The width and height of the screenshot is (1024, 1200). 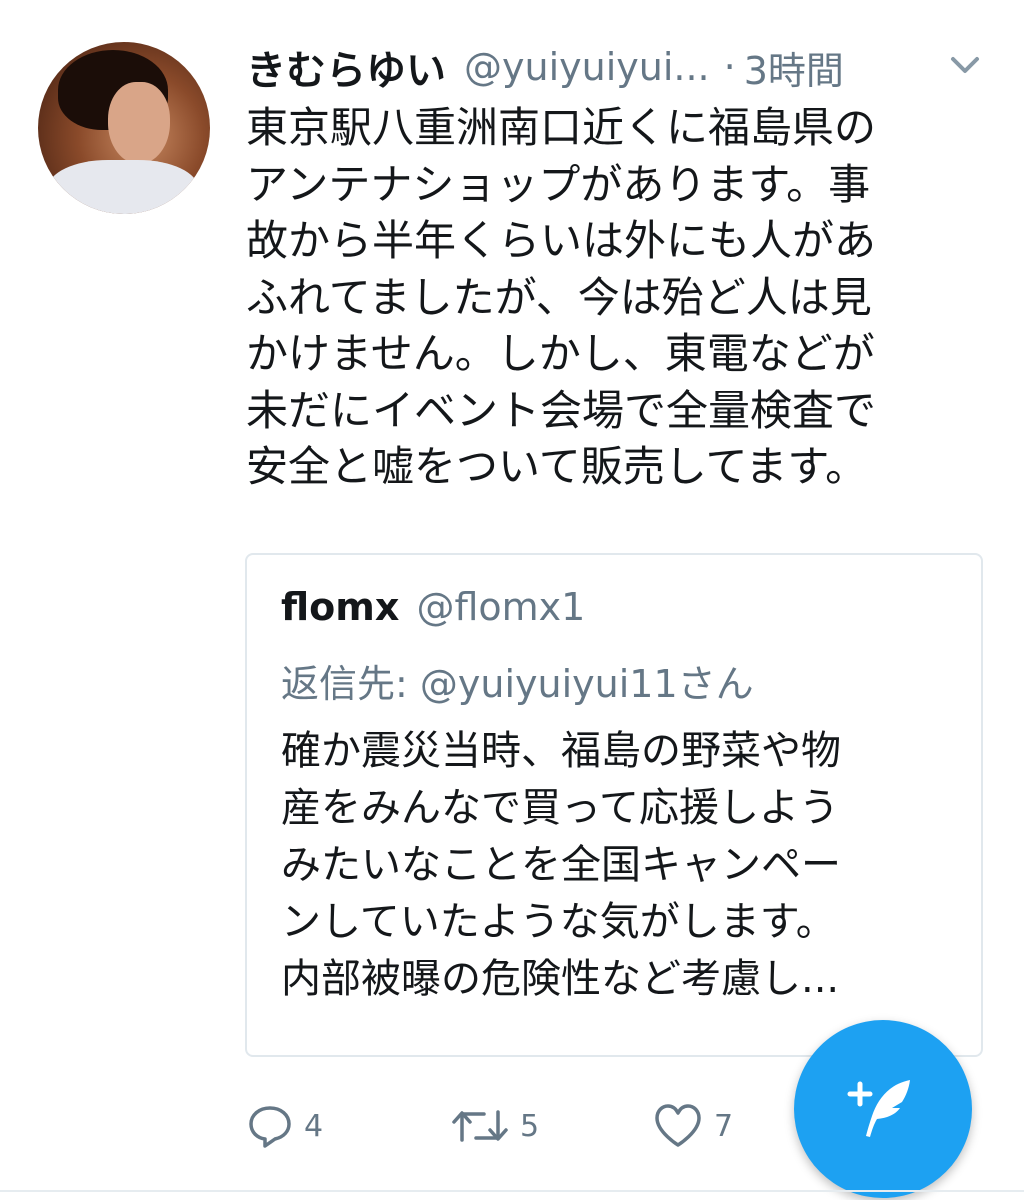 I want to click on quoted-text-line: みたいなことを全国キャンペー, so click(x=561, y=865).